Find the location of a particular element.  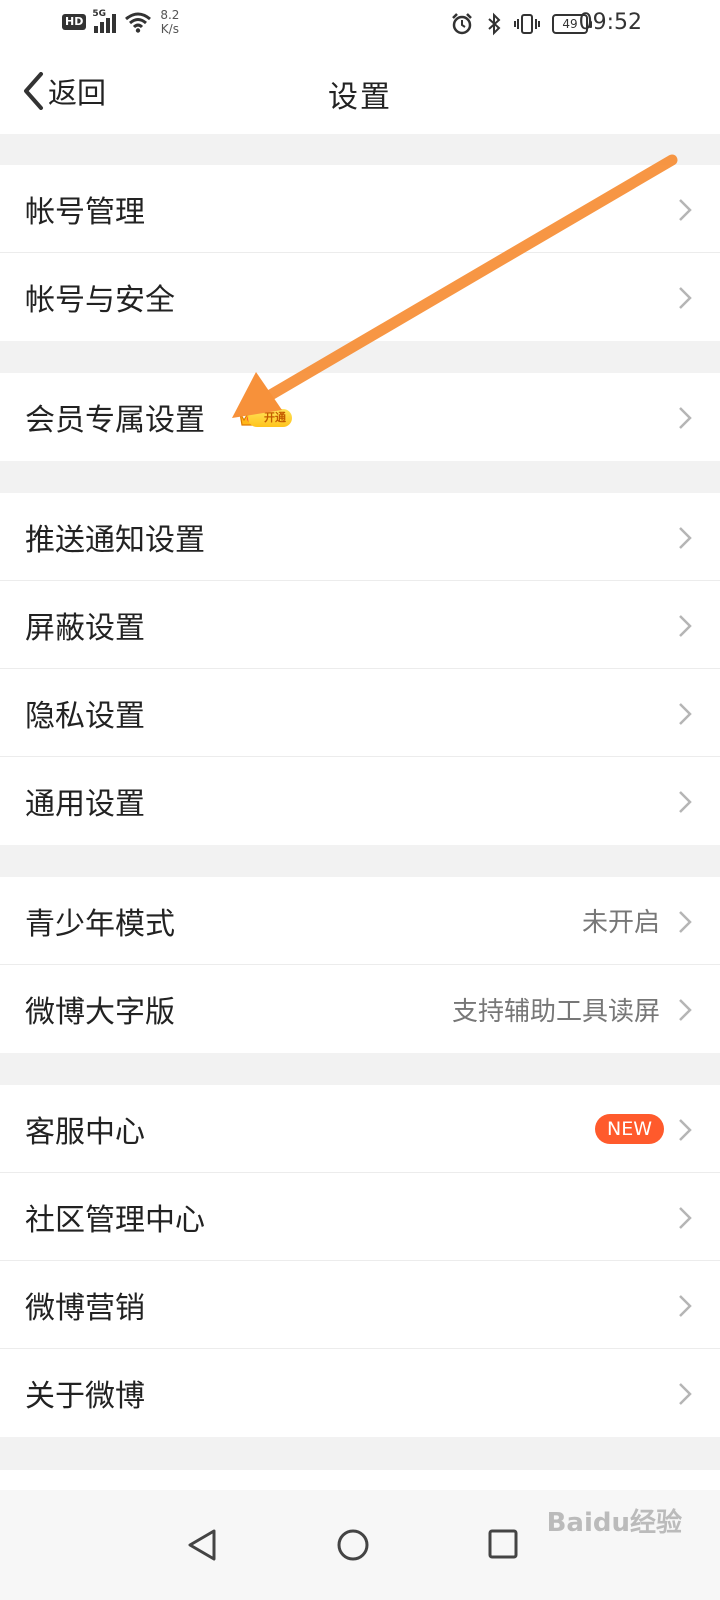

vibrate-icon is located at coordinates (527, 24).